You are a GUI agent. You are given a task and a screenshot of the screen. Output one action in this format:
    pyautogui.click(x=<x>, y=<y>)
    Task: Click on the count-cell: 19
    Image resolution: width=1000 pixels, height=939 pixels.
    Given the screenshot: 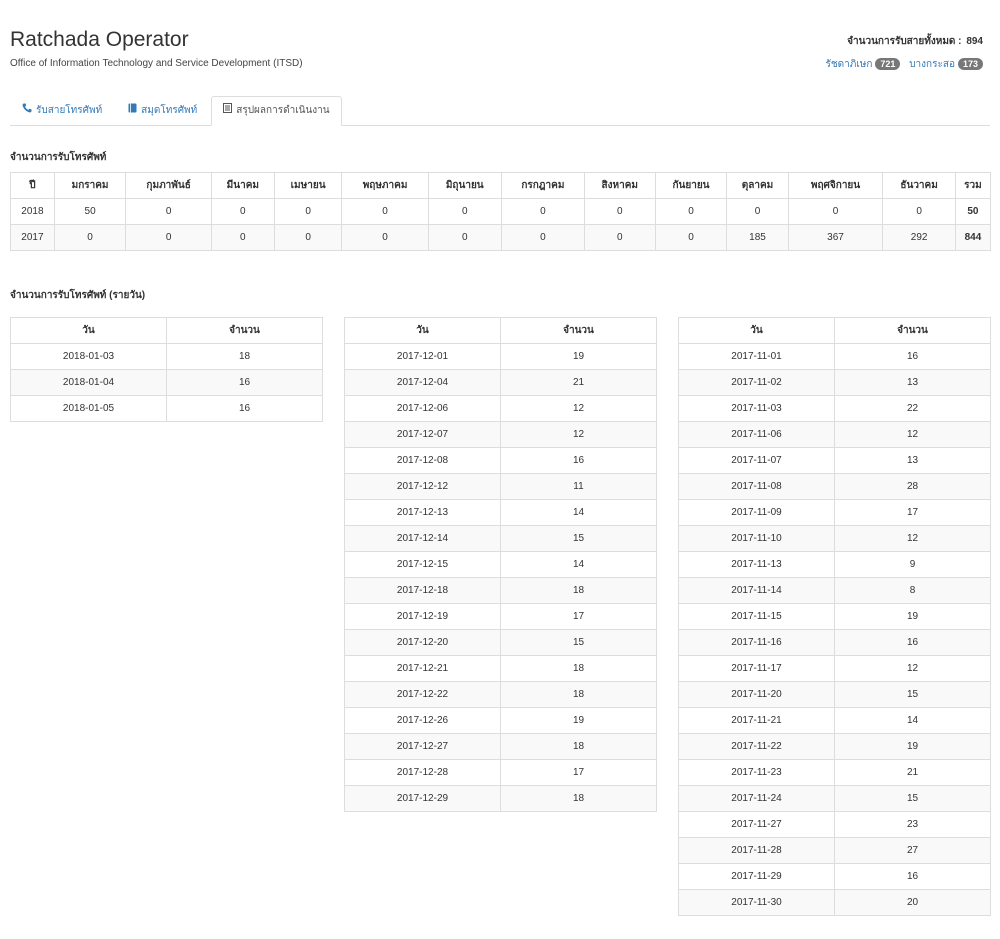 What is the action you would take?
    pyautogui.click(x=578, y=720)
    